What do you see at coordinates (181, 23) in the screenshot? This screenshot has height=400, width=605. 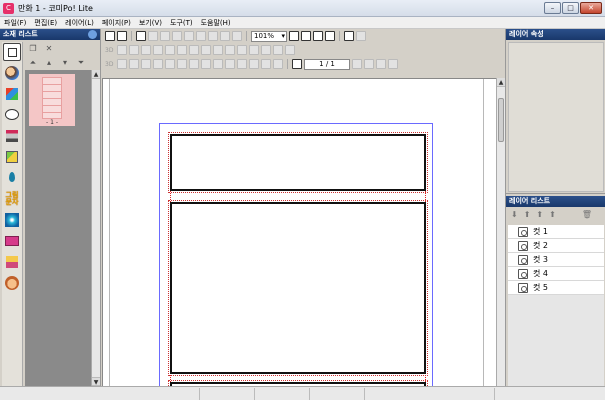 I see `menu-tools: 도구(T)` at bounding box center [181, 23].